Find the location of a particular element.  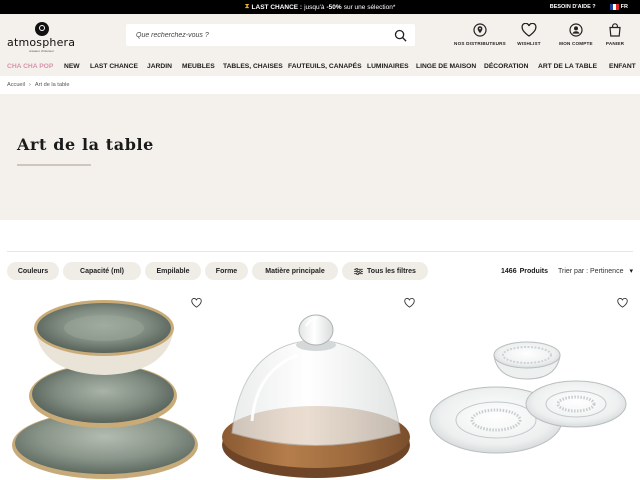

distributors-label: NOS DISTRIBUTEURS is located at coordinates (480, 43).